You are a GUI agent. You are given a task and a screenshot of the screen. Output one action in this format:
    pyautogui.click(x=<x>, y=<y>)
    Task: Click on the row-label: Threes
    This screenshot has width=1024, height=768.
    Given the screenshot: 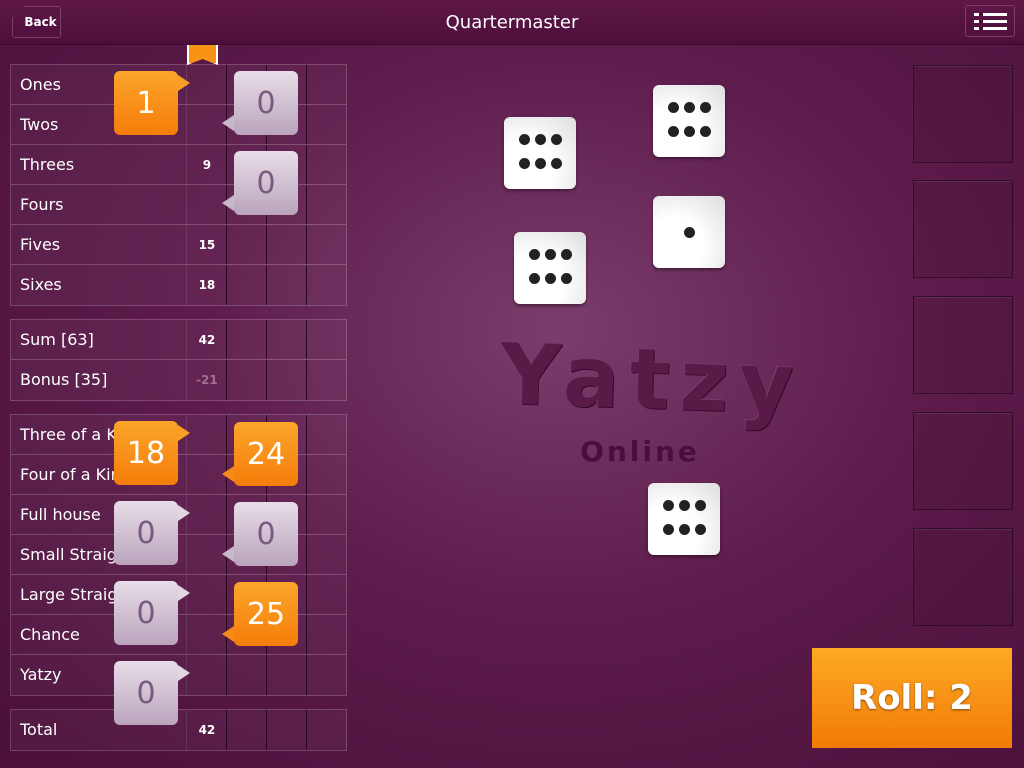 What is the action you would take?
    pyautogui.click(x=47, y=164)
    